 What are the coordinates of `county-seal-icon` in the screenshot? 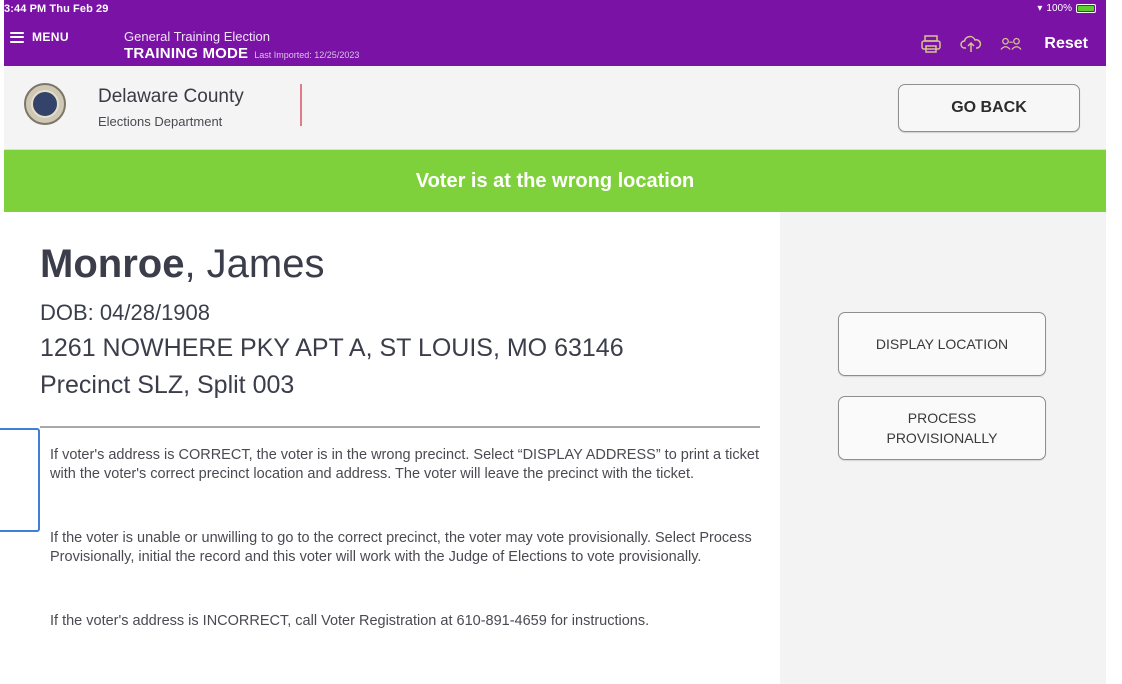 It's located at (45, 104).